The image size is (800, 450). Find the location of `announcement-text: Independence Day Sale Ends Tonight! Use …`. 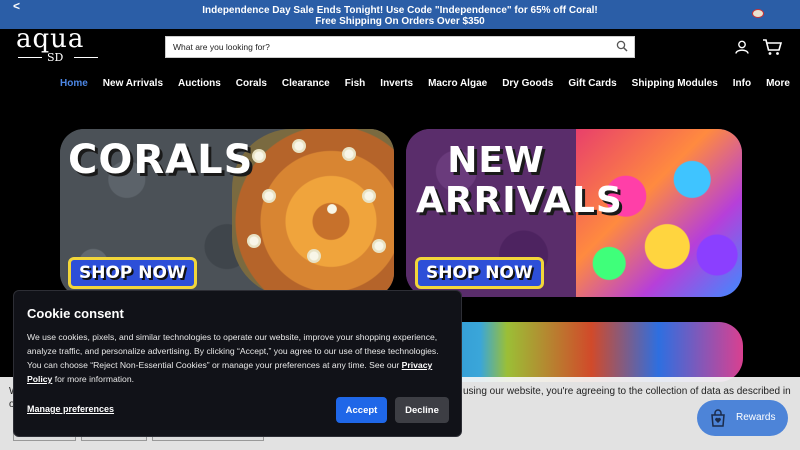

announcement-text: Independence Day Sale Ends Tonight! Use … is located at coordinates (400, 16).